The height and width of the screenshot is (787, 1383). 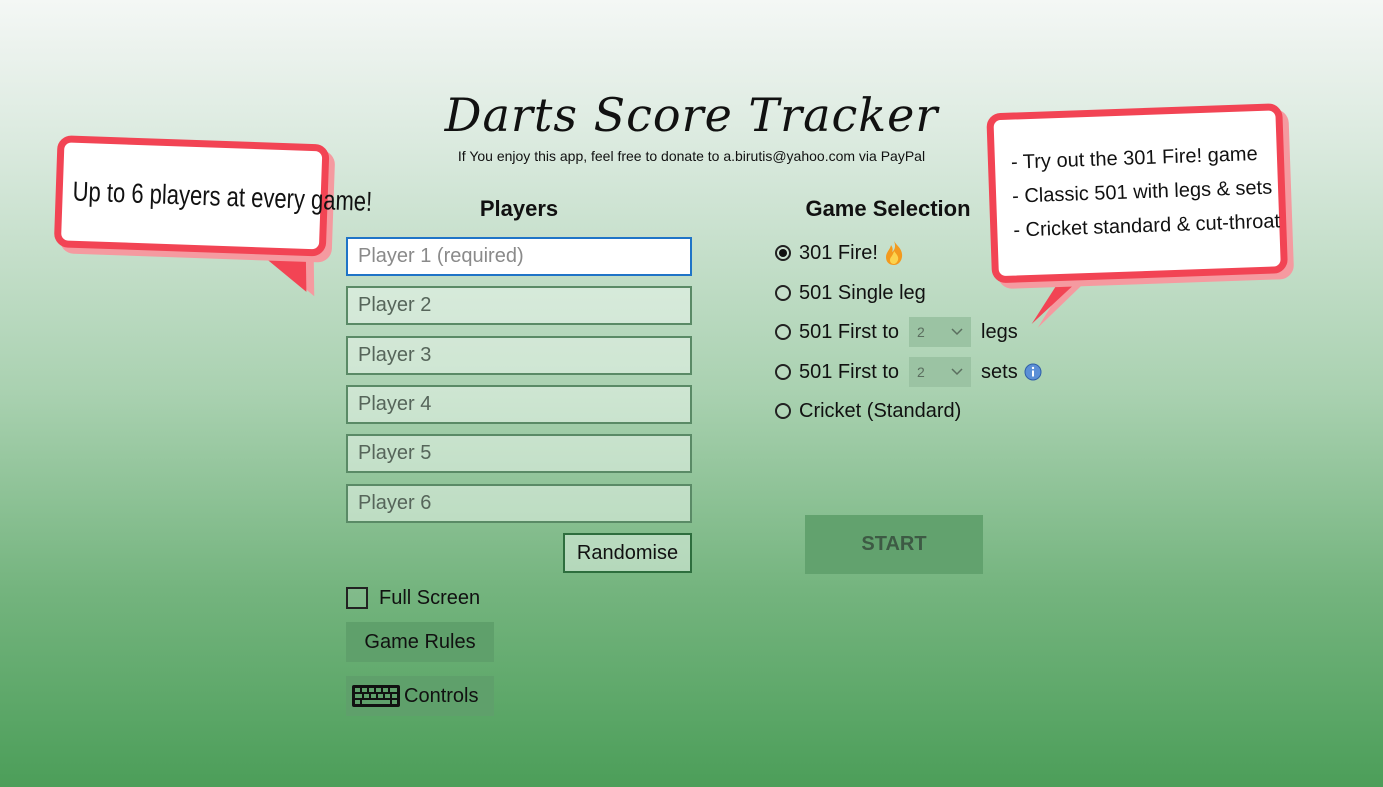 What do you see at coordinates (894, 253) in the screenshot?
I see `fire-icon` at bounding box center [894, 253].